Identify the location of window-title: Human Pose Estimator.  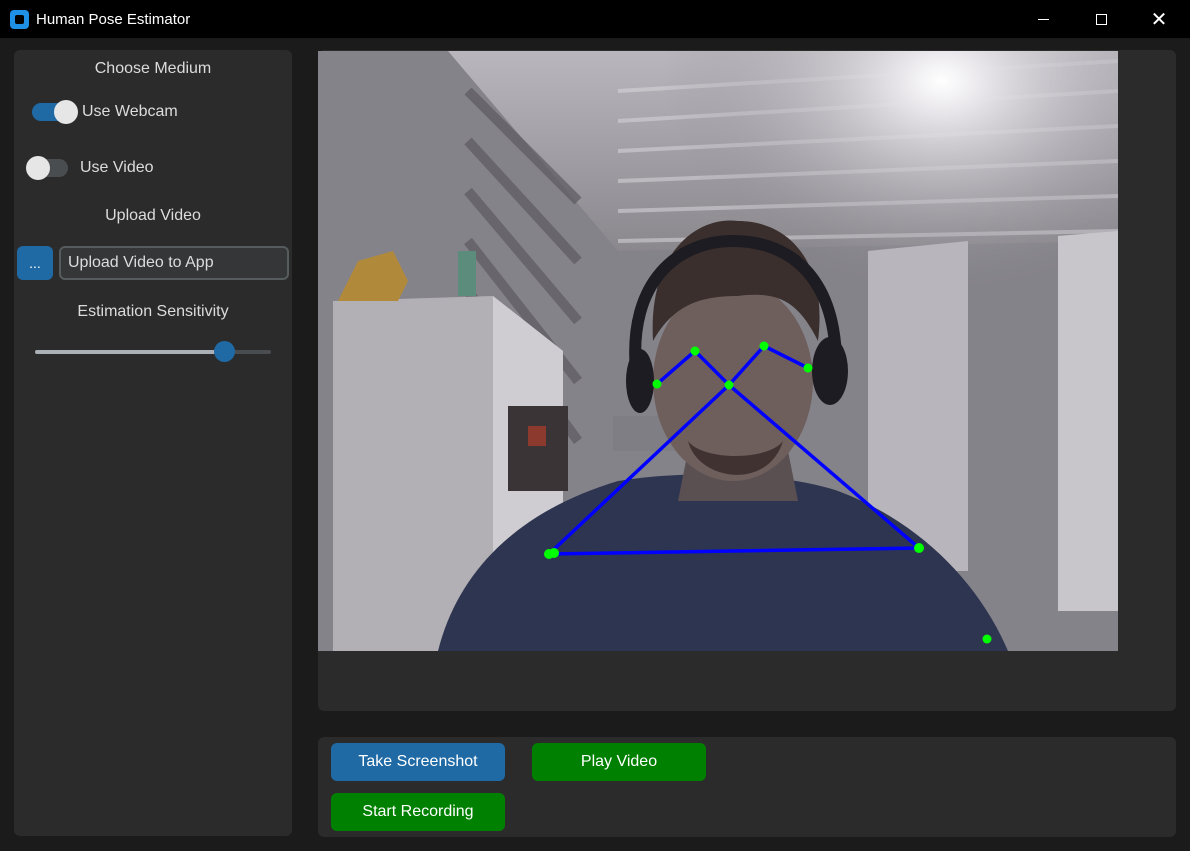
(113, 19).